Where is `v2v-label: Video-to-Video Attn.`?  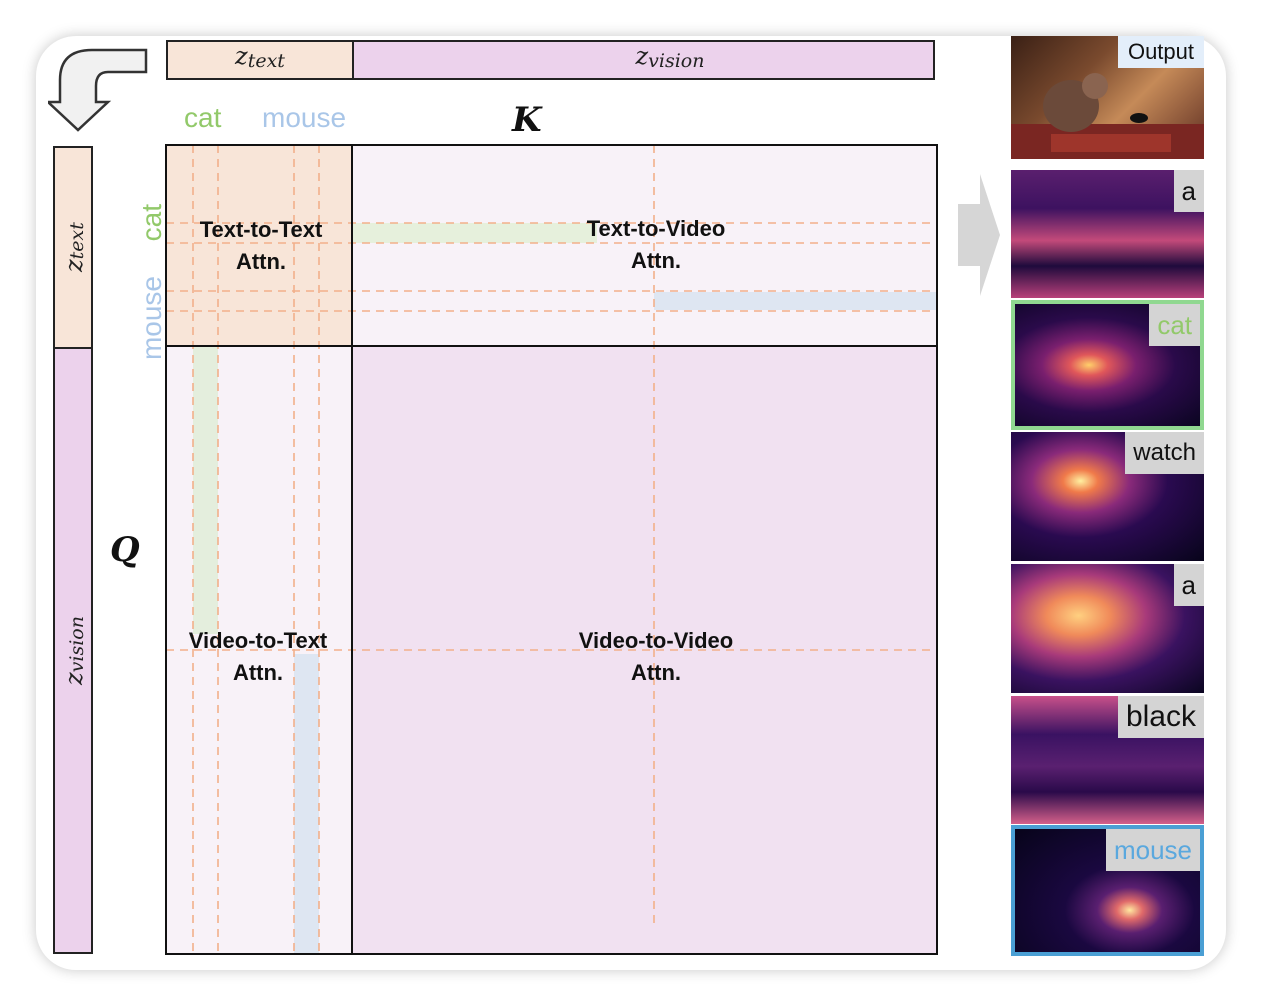
v2v-label: Video-to-Video Attn. is located at coordinates (656, 656).